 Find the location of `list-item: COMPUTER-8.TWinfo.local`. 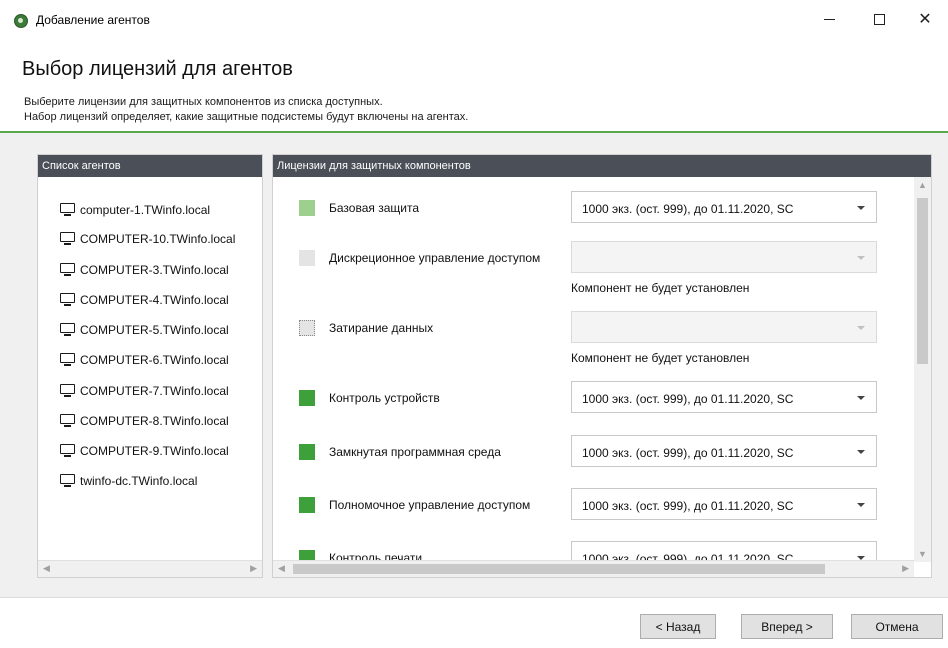

list-item: COMPUTER-8.TWinfo.local is located at coordinates (144, 421).